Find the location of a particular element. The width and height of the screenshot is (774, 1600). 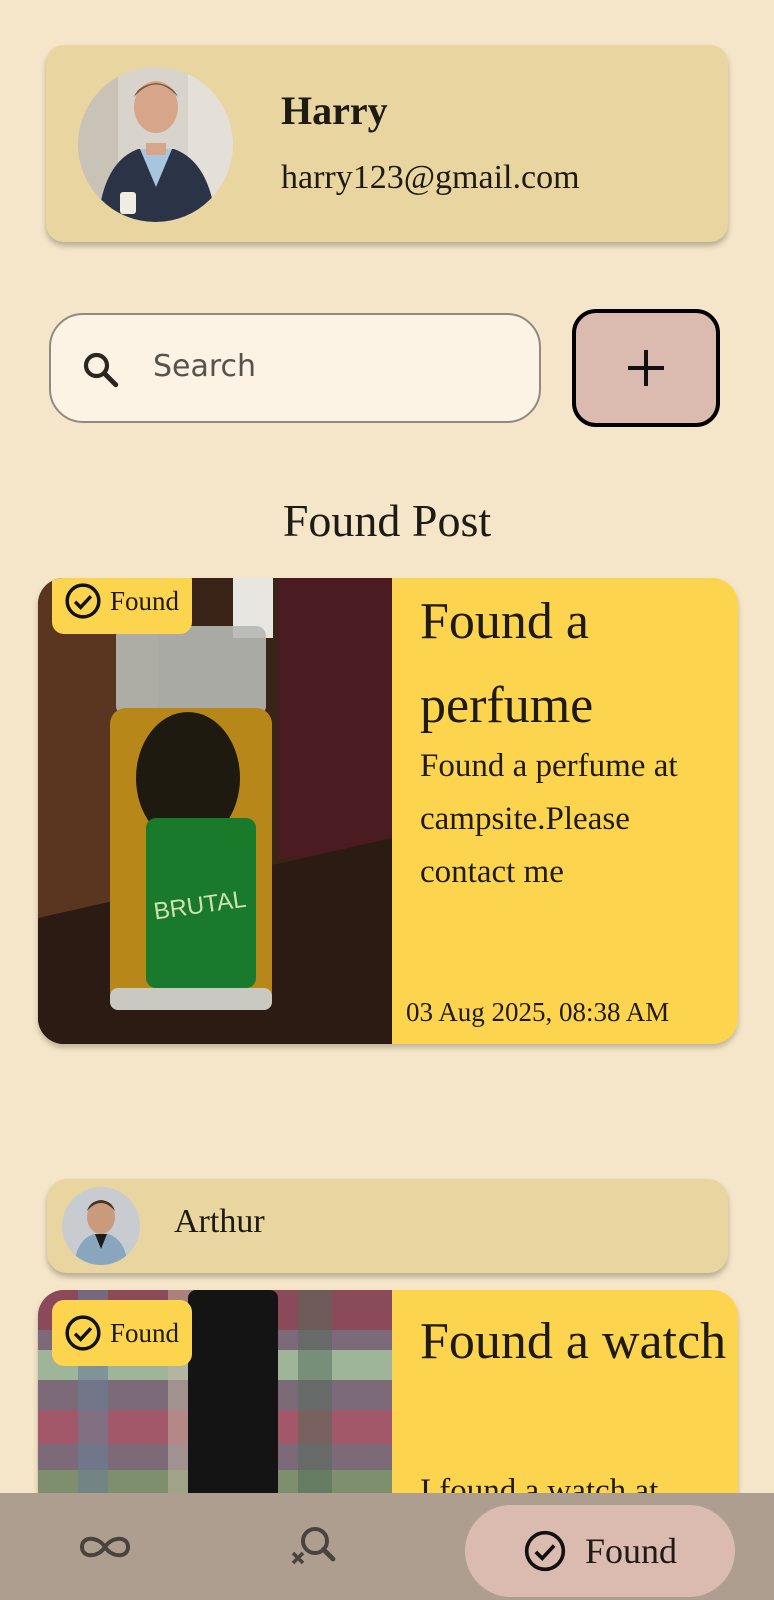

nav-item-lost is located at coordinates (313, 1546).